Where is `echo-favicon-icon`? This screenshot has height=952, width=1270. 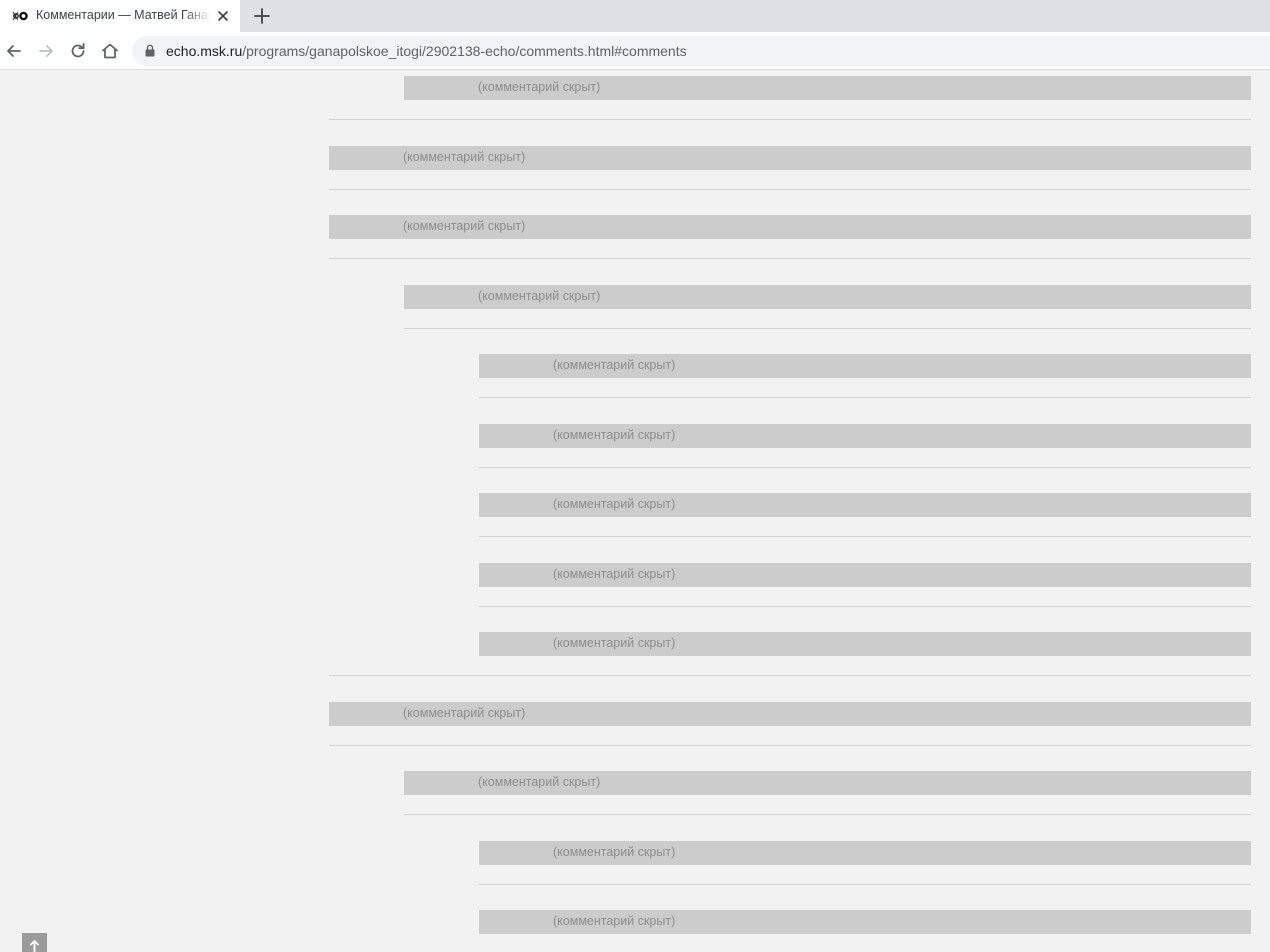
echo-favicon-icon is located at coordinates (20, 16).